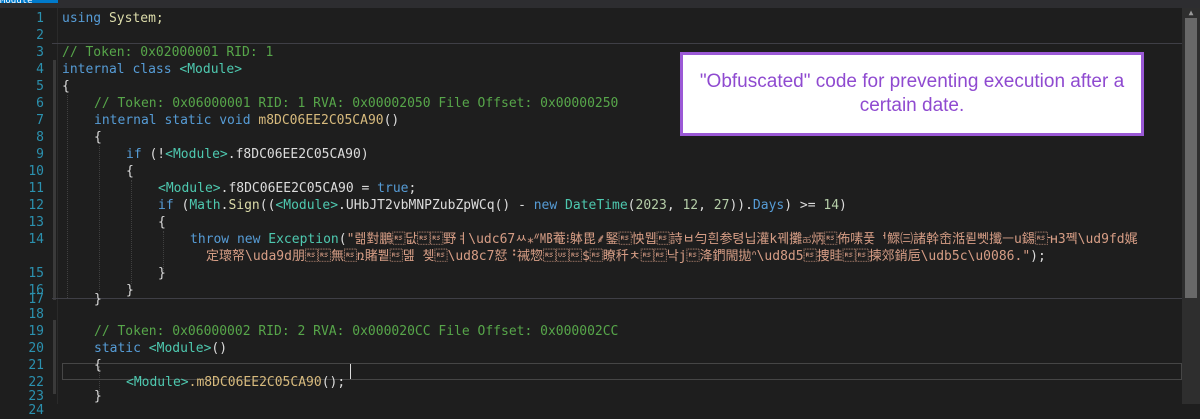 The image size is (1200, 419). I want to click on line-number: 2, so click(40, 35).